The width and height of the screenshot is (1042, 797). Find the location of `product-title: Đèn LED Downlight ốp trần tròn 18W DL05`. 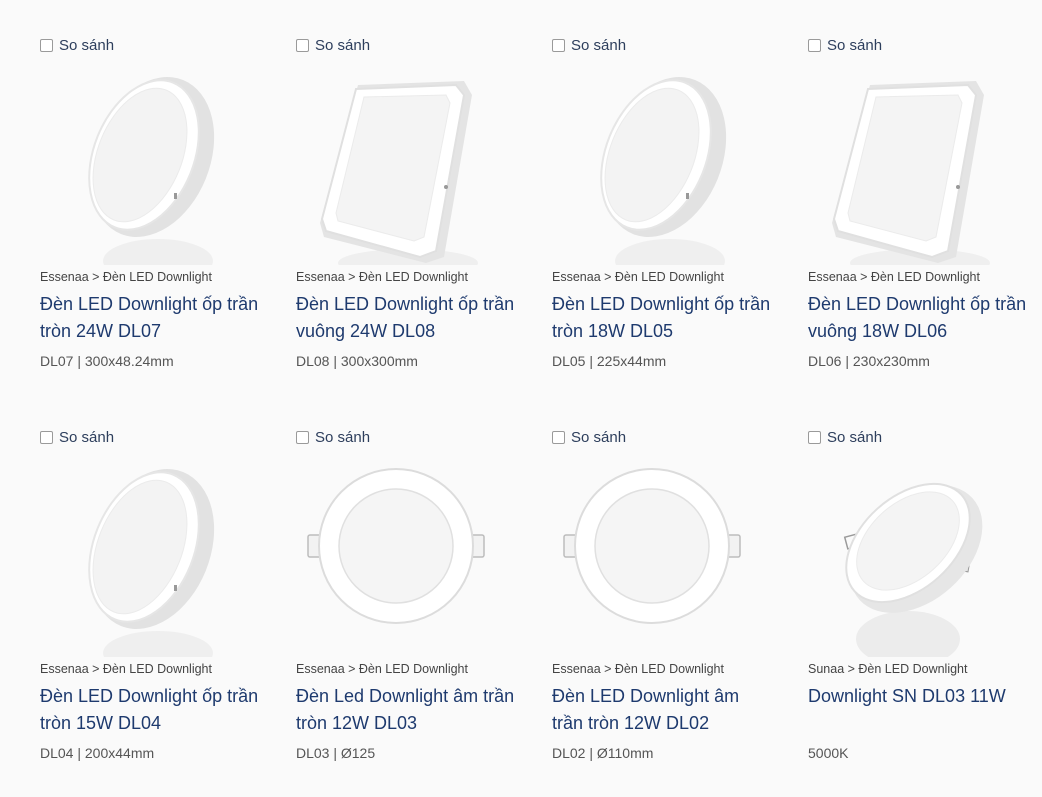

product-title: Đèn LED Downlight ốp trần tròn 18W DL05 is located at coordinates (662, 318).